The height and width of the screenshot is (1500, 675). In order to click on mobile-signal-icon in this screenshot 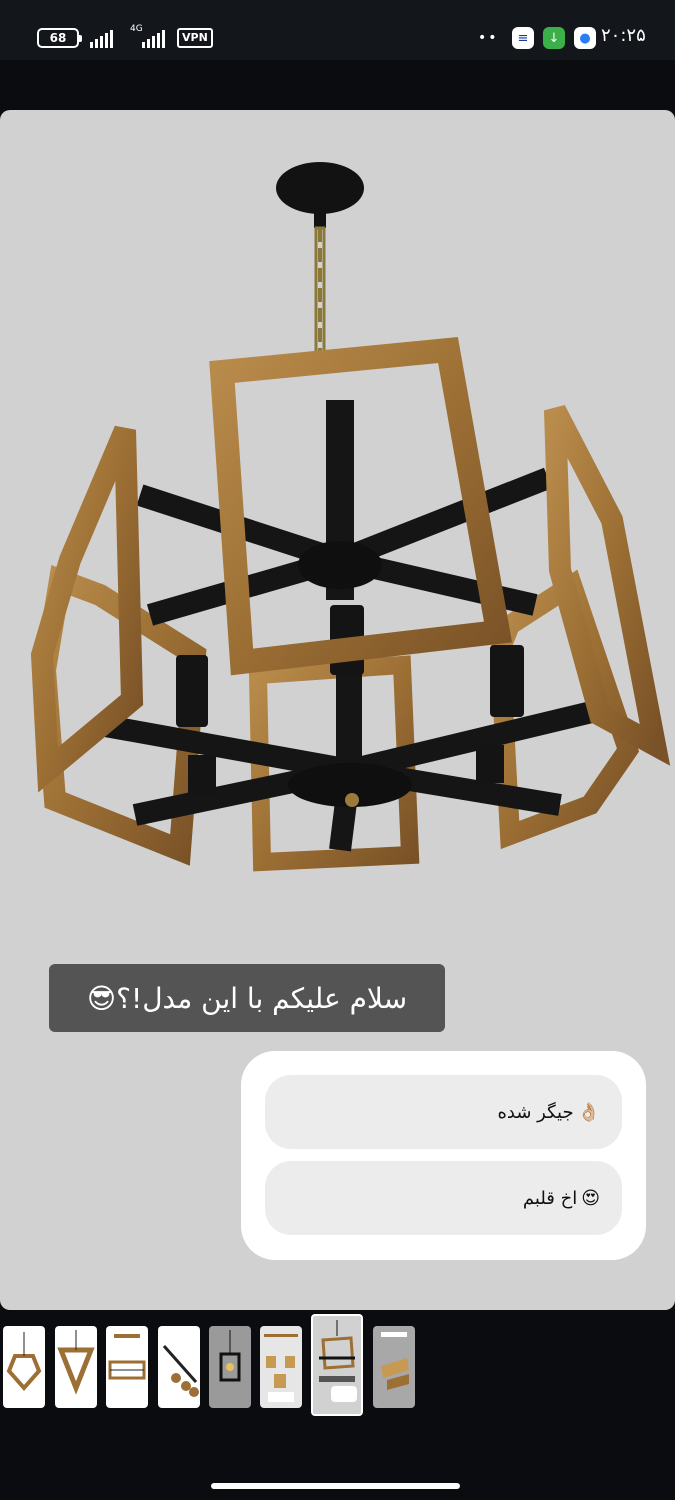, I will do `click(153, 38)`.